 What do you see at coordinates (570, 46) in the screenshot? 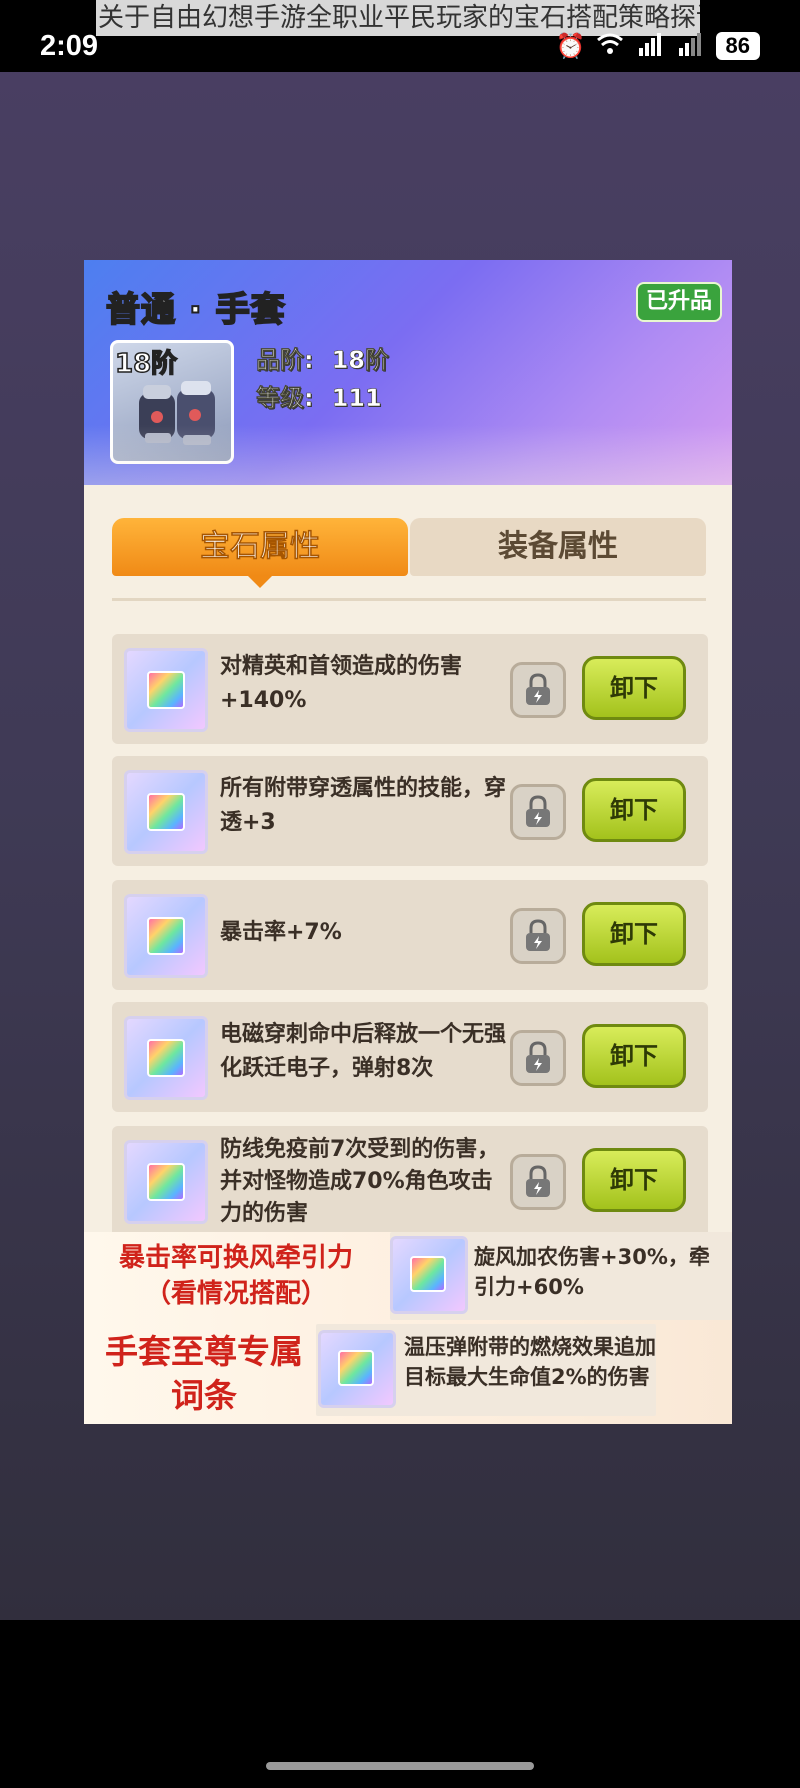
I see `alarm-icon: ⏰` at bounding box center [570, 46].